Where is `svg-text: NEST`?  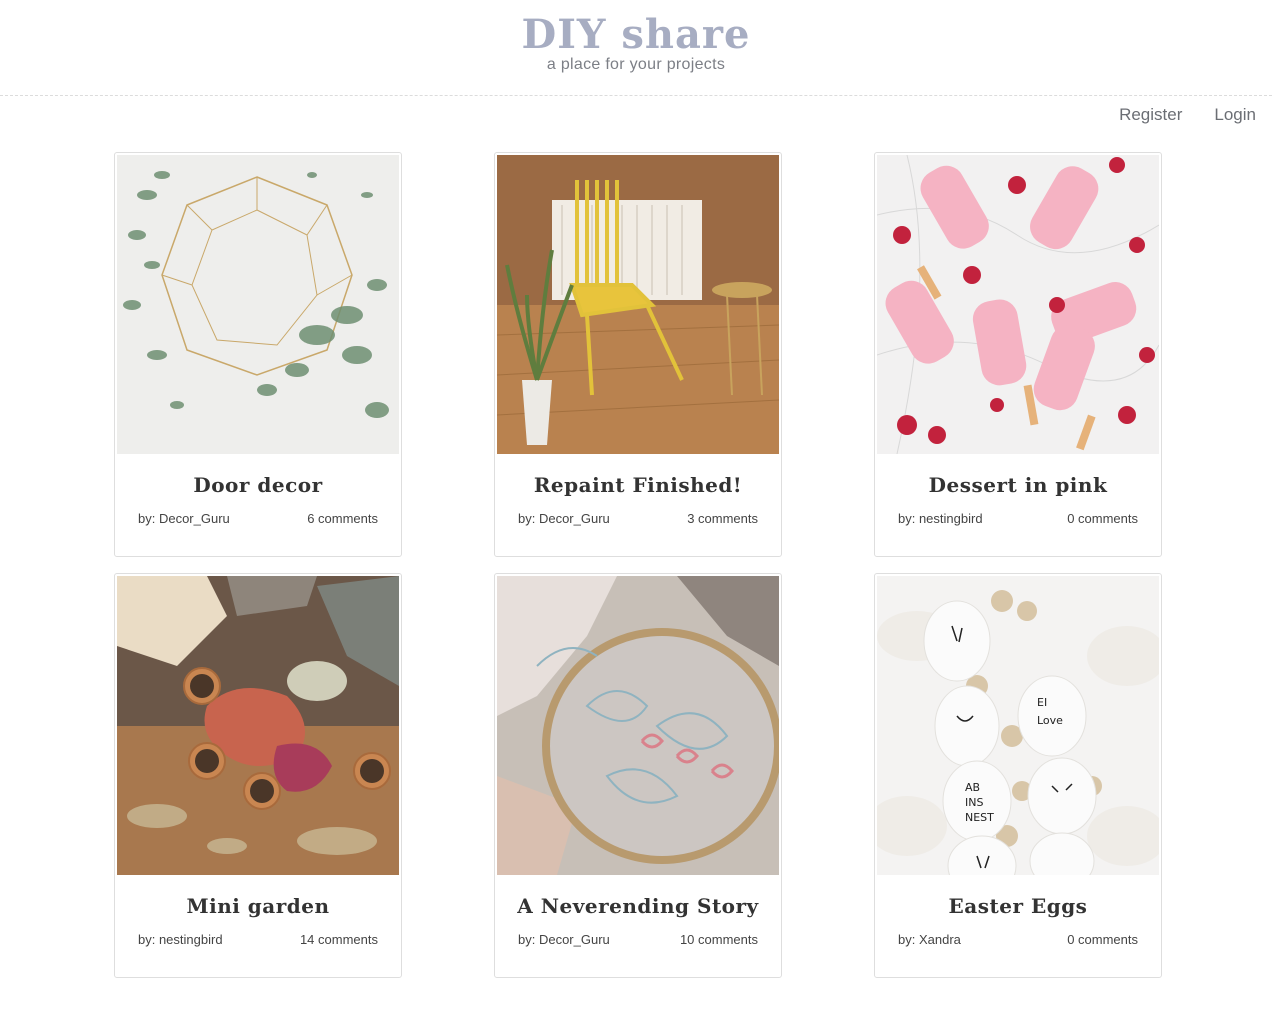
svg-text: NEST is located at coordinates (979, 817).